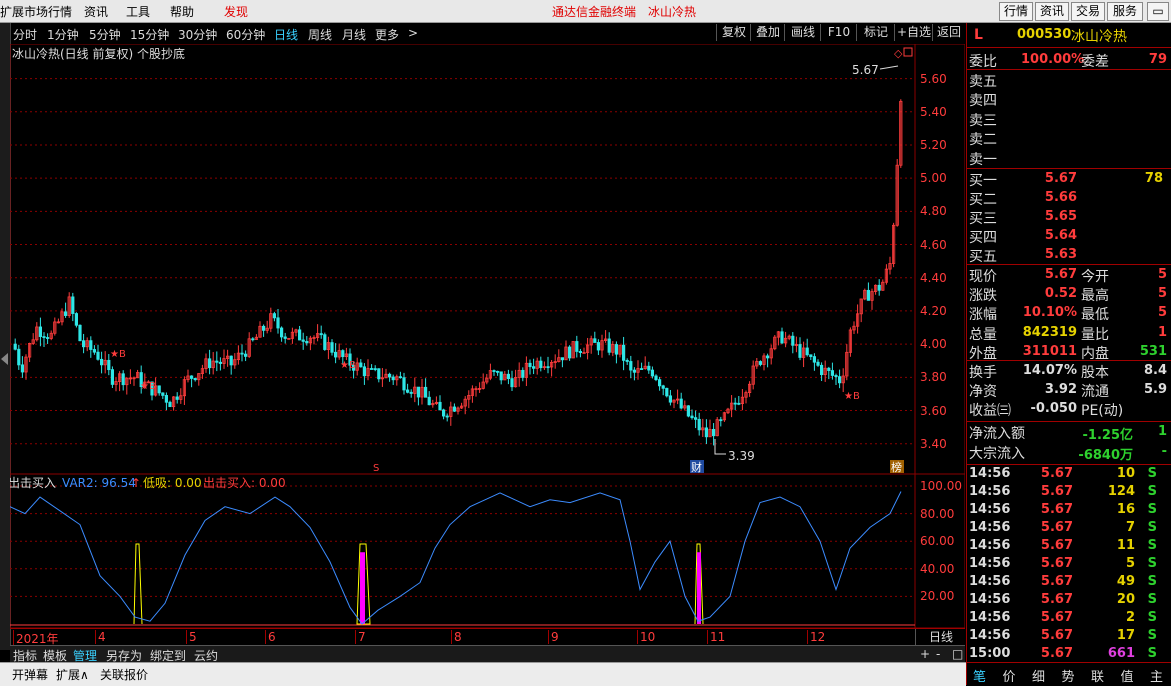  I want to click on price-tick: 3.60, so click(933, 410).